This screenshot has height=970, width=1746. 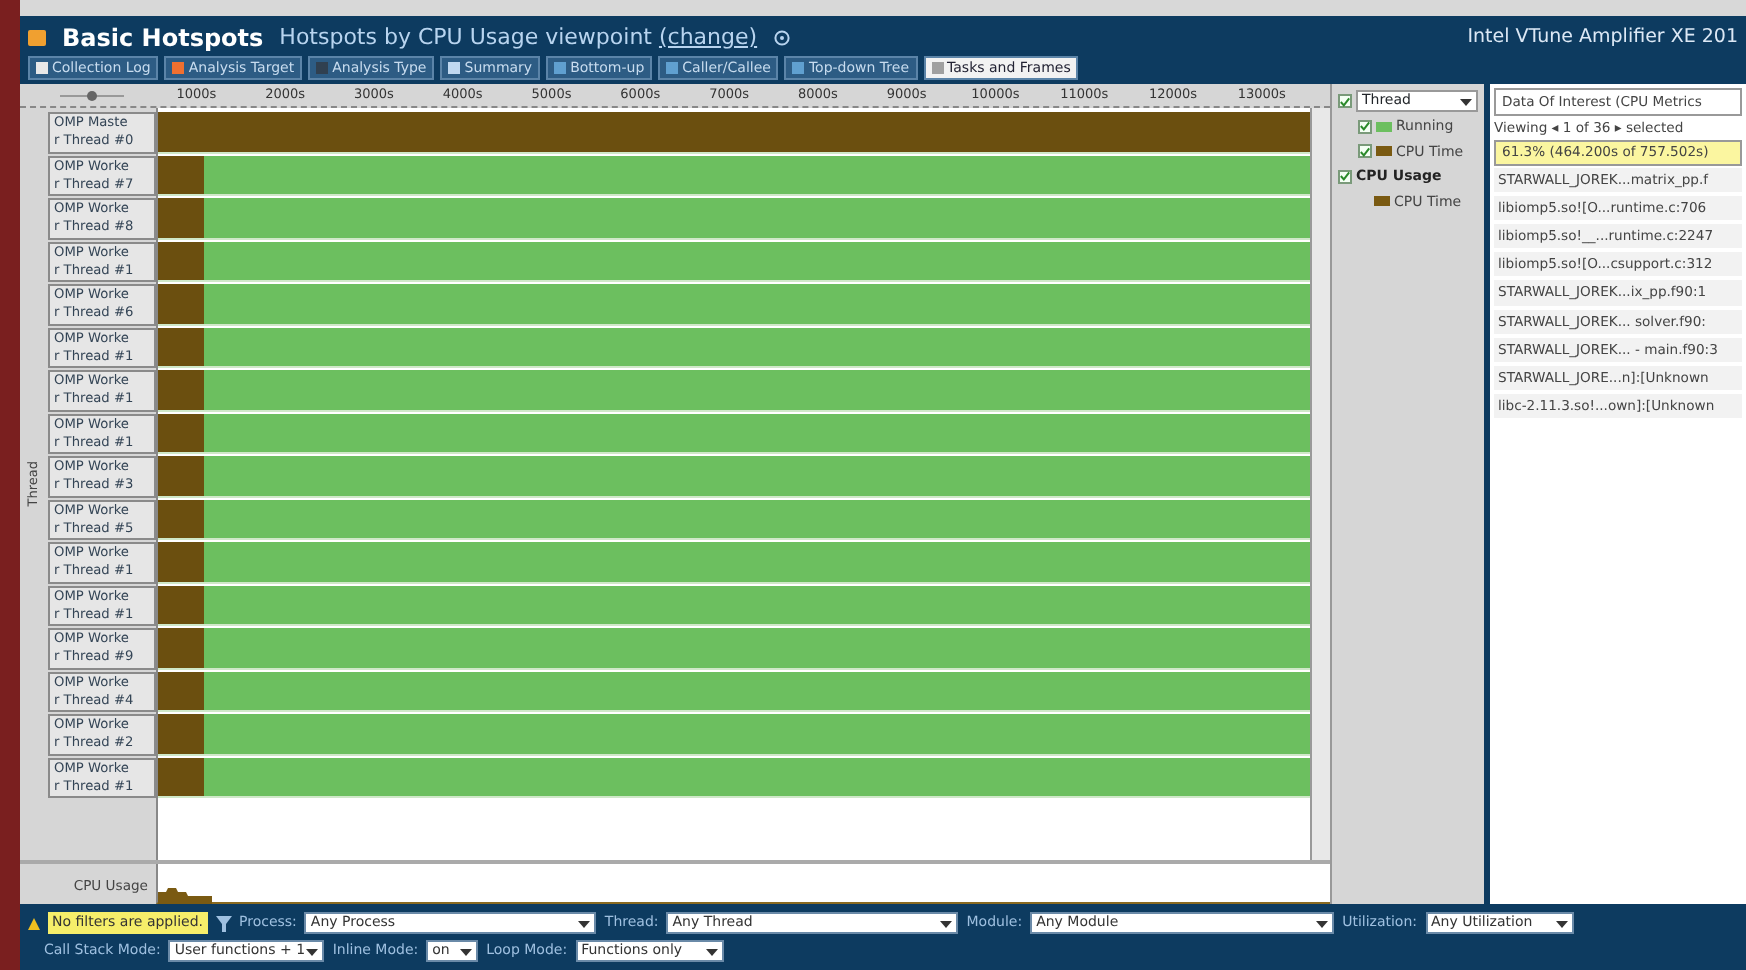 What do you see at coordinates (163, 39) in the screenshot?
I see `view-title: Basic Hotspots` at bounding box center [163, 39].